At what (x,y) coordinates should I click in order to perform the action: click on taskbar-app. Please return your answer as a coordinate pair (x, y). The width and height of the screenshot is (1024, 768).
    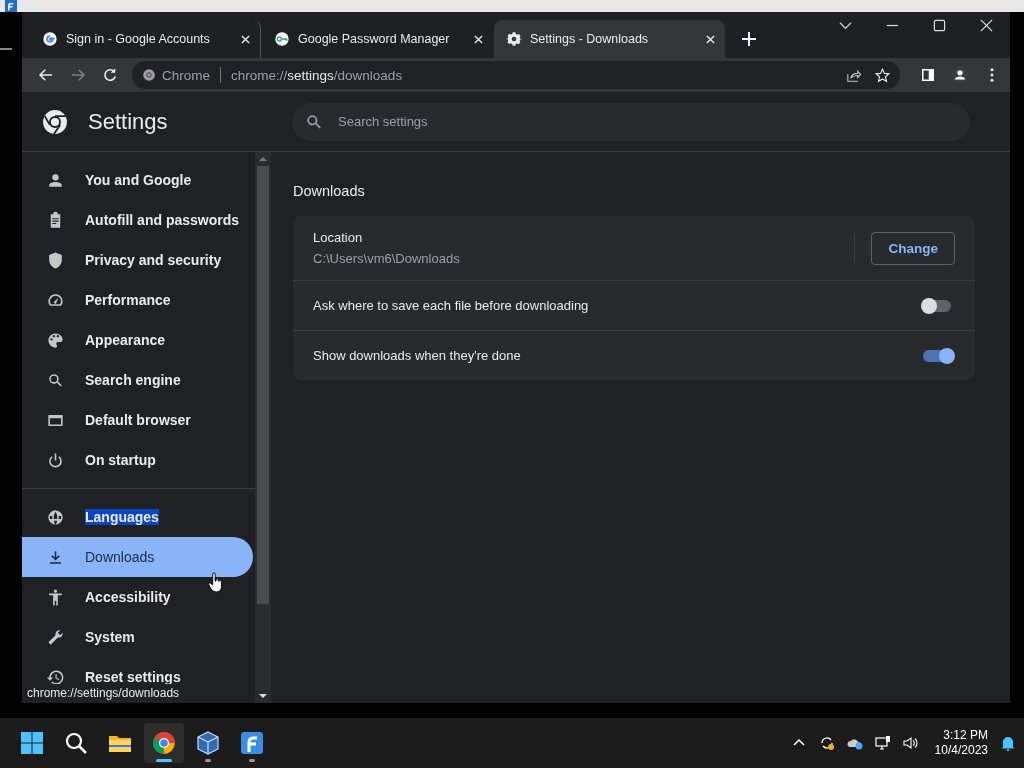
    Looking at the image, I should click on (164, 743).